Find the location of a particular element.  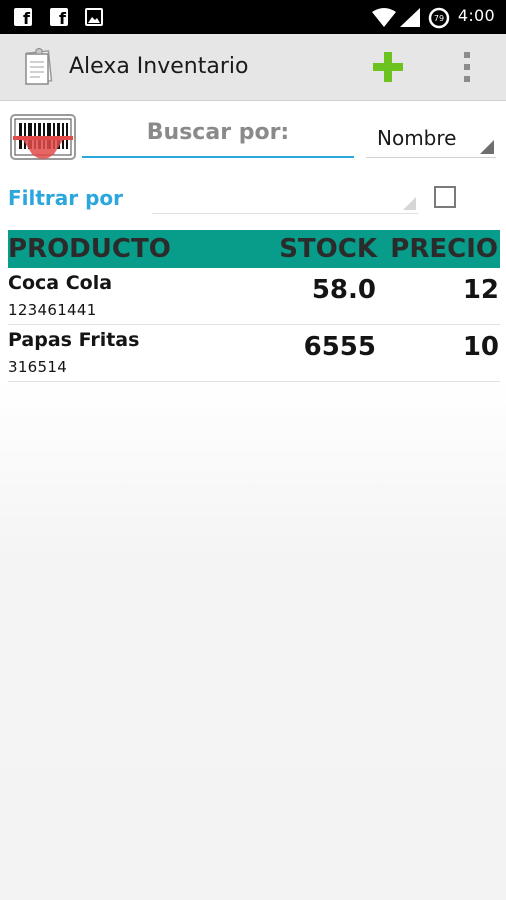

product-name: Coca Cola is located at coordinates (60, 283).